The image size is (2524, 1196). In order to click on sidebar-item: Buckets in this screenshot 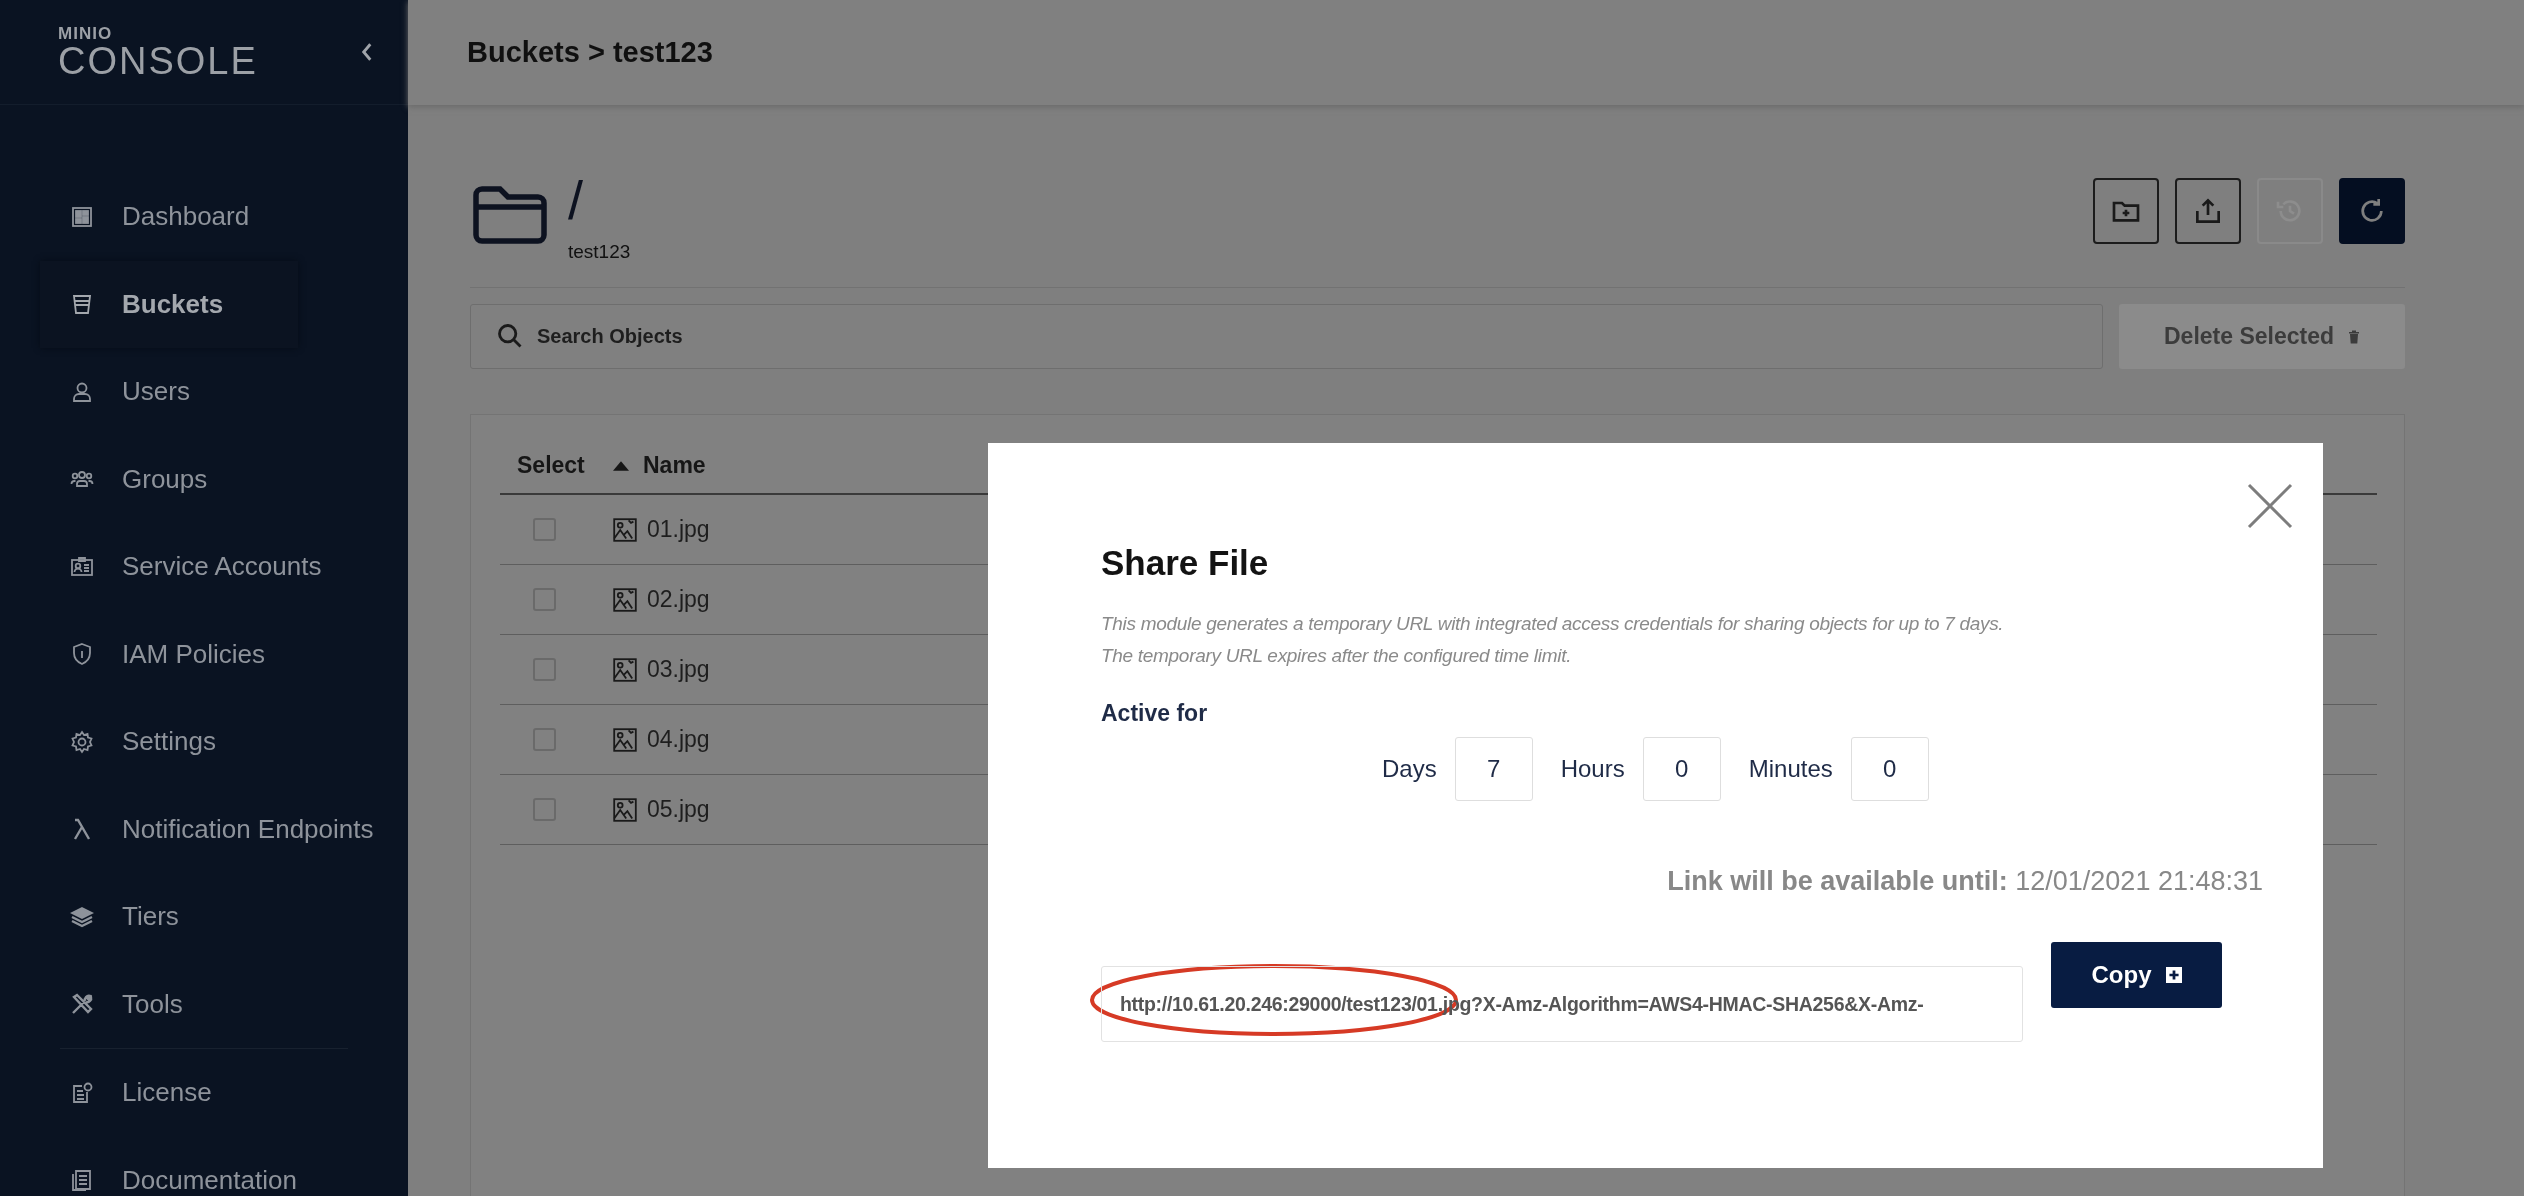, I will do `click(169, 304)`.